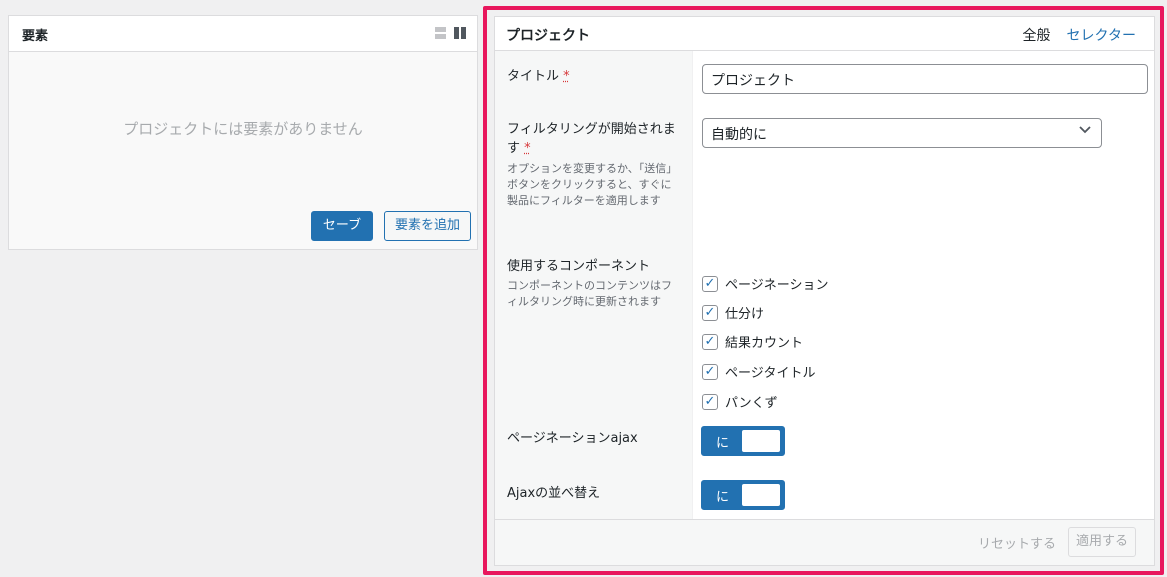 This screenshot has width=1167, height=577. Describe the element at coordinates (572, 438) in the screenshot. I see `pagination-ajax-label: ページネーションajax` at that location.